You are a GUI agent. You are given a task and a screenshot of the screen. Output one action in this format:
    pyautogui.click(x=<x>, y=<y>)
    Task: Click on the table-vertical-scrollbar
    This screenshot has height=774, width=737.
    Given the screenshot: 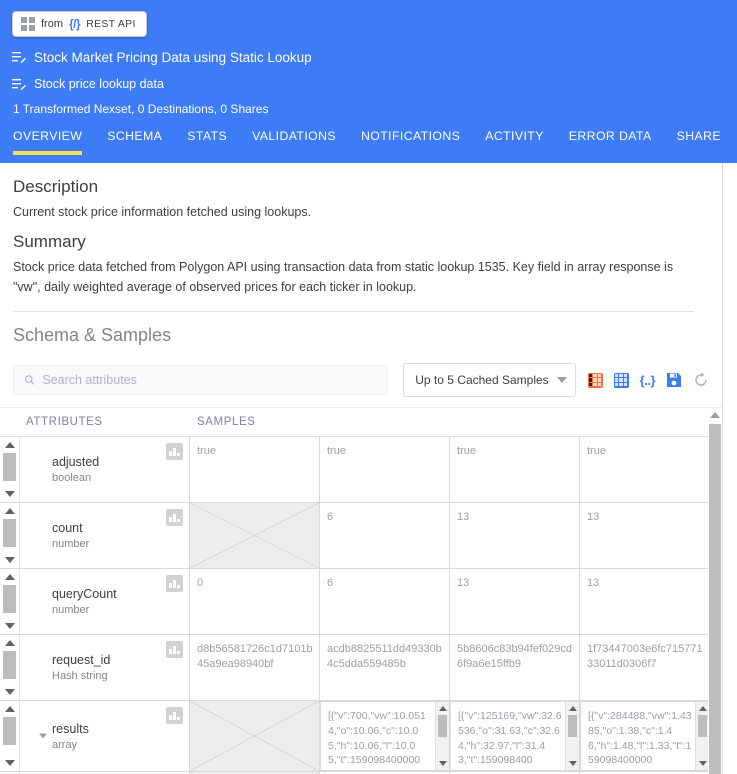 What is the action you would take?
    pyautogui.click(x=715, y=591)
    